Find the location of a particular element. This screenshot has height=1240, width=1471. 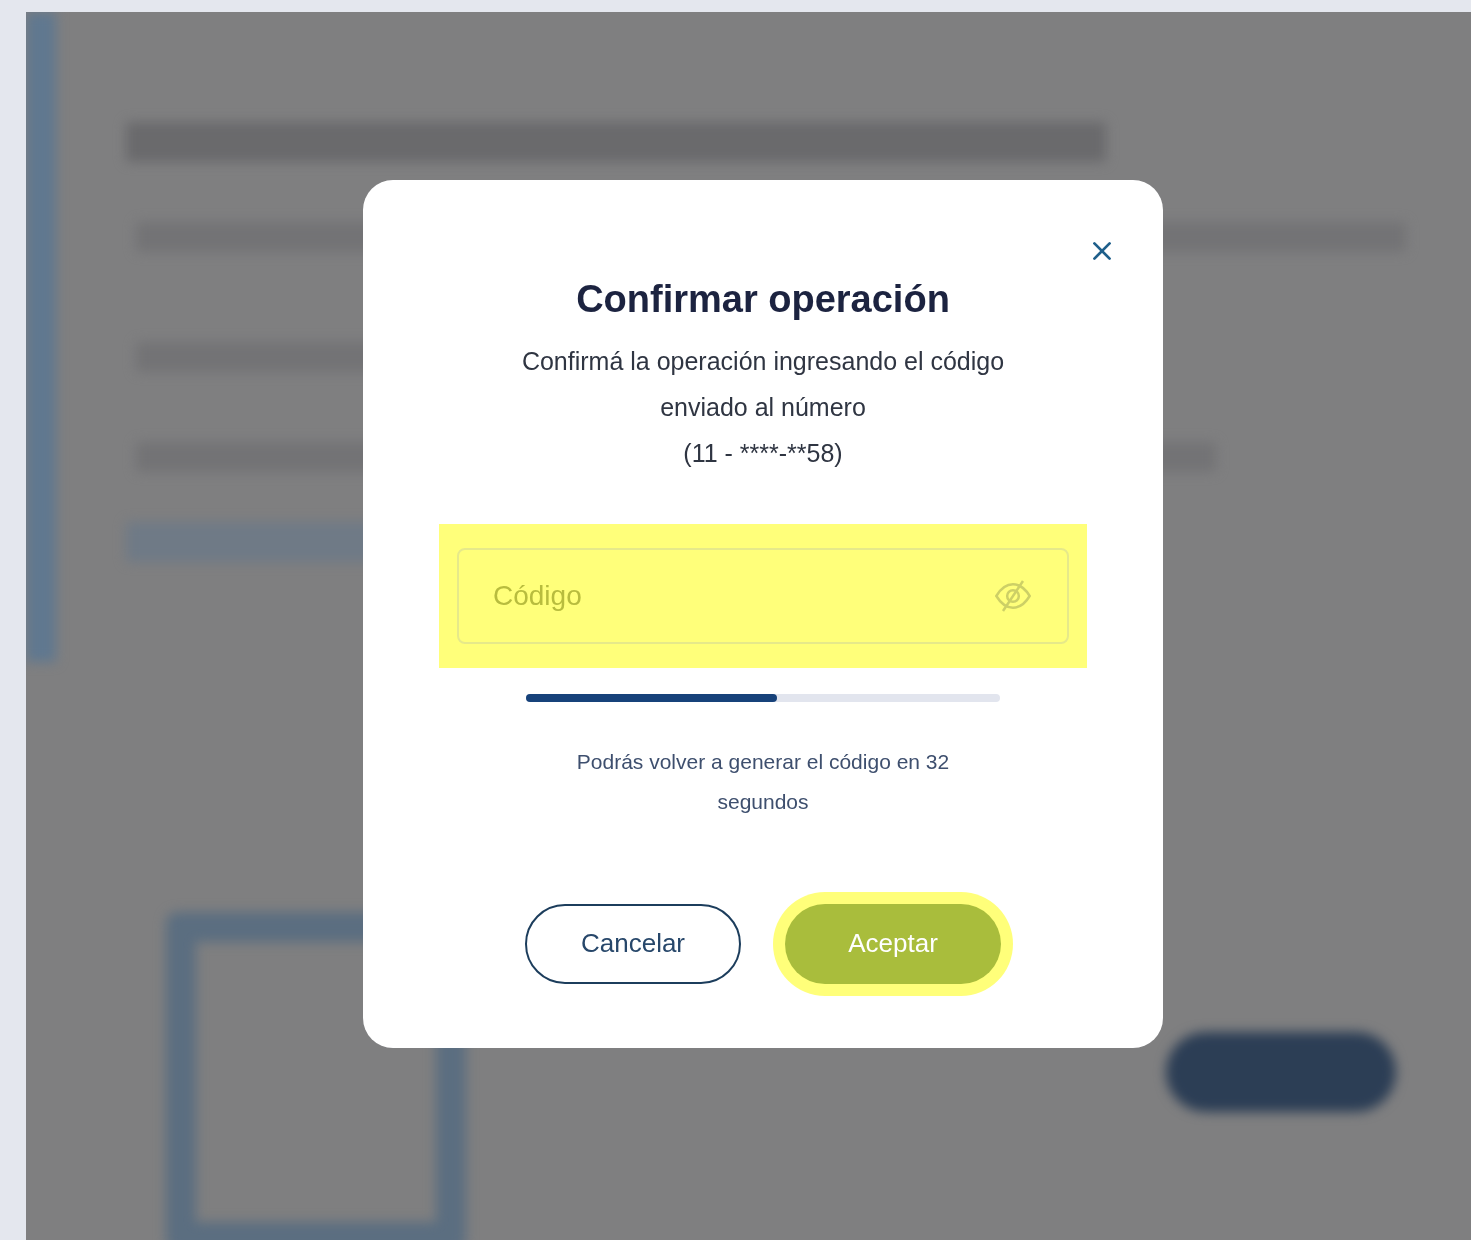

dialog-message: Confirmá la operación ingresando el código enviado al número is located at coordinates (763, 384).